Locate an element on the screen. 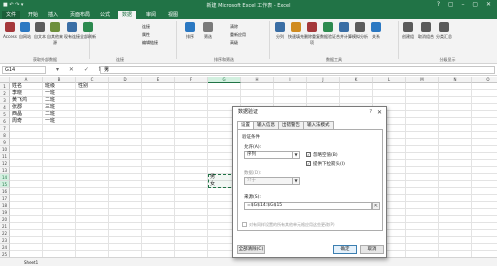 The width and height of the screenshot is (497, 266). row-header: 15 is located at coordinates (5, 184).